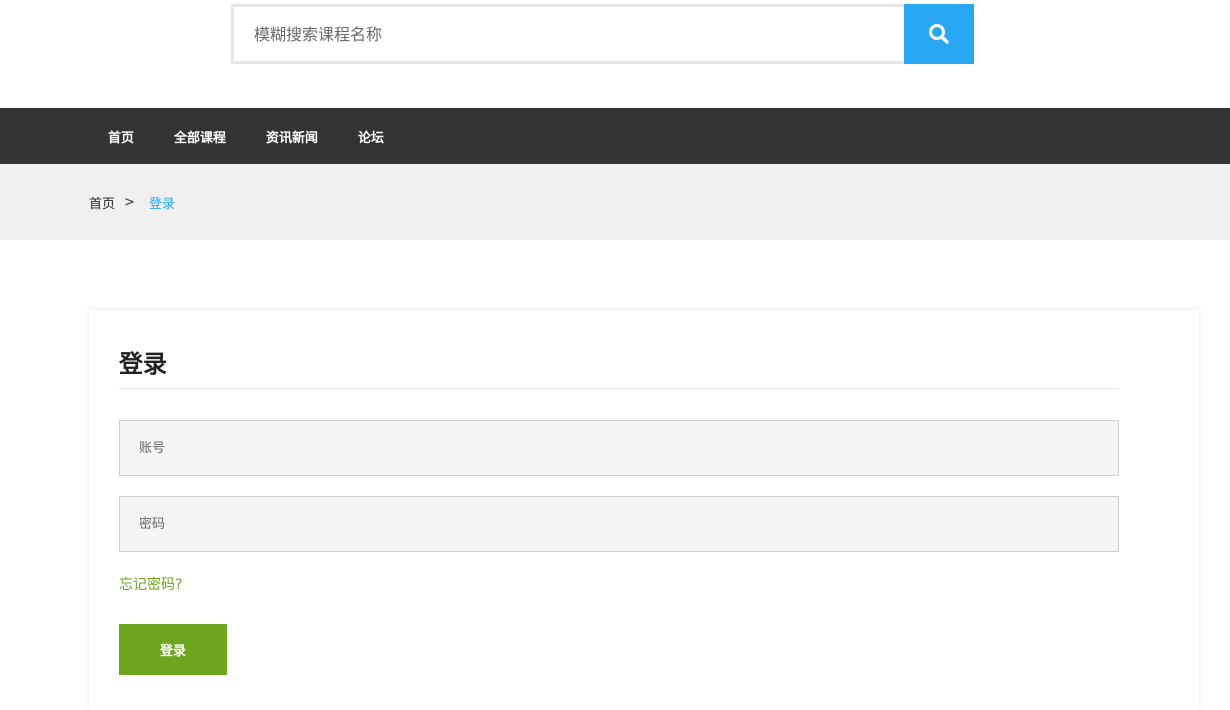 This screenshot has height=710, width=1230. I want to click on search-icon, so click(939, 34).